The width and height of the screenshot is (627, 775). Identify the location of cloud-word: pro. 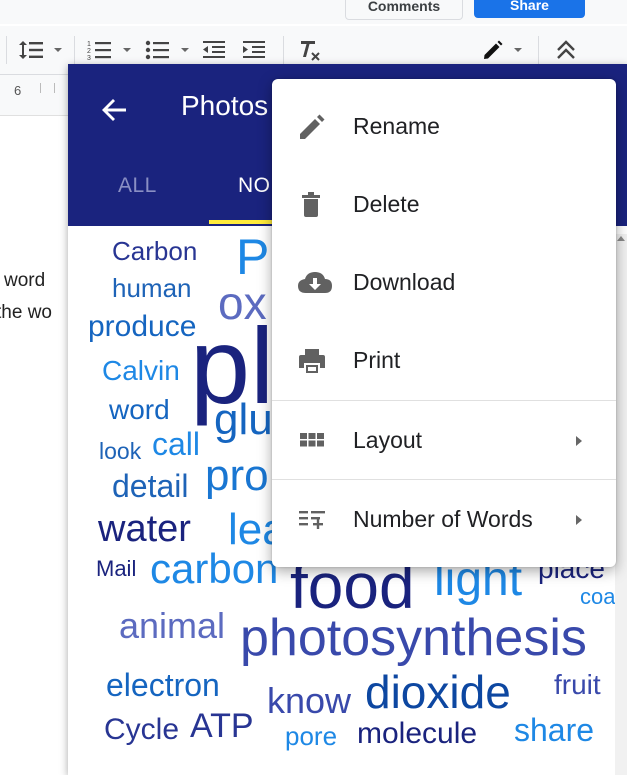
(237, 475).